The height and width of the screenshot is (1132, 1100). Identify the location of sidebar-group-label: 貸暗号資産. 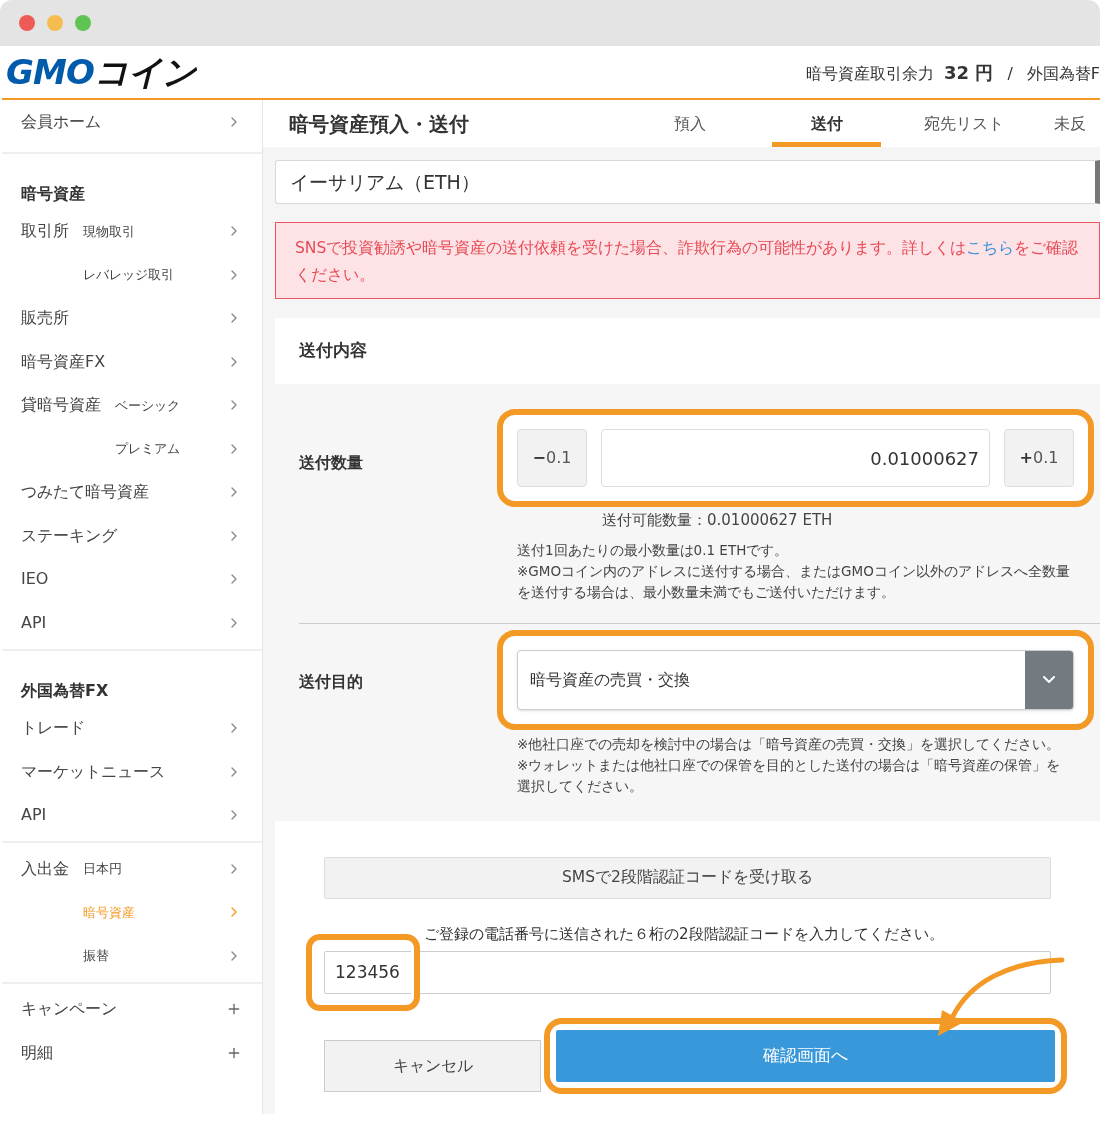
(61, 405).